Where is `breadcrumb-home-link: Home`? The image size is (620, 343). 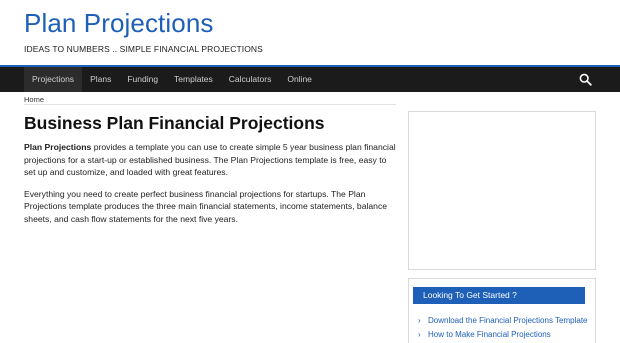
breadcrumb-home-link: Home is located at coordinates (34, 99).